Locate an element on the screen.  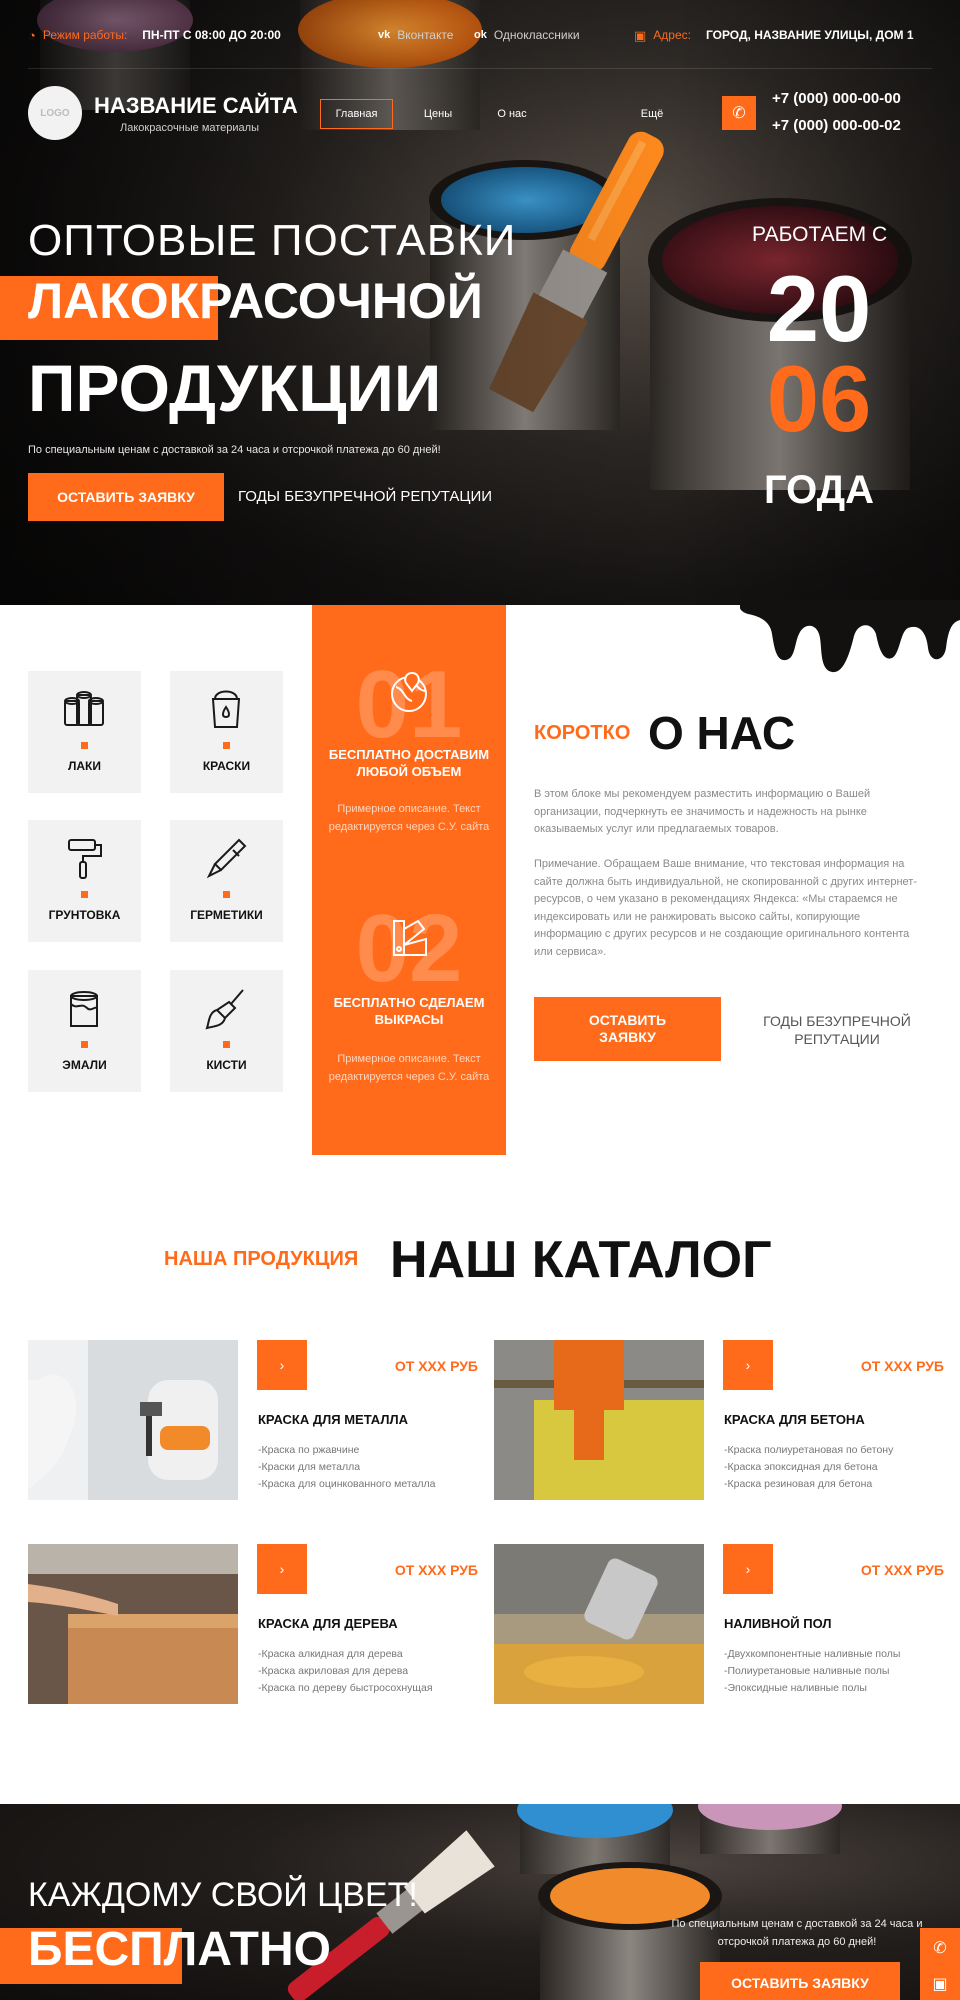
about-kicker: КОРОТКО is located at coordinates (582, 733).